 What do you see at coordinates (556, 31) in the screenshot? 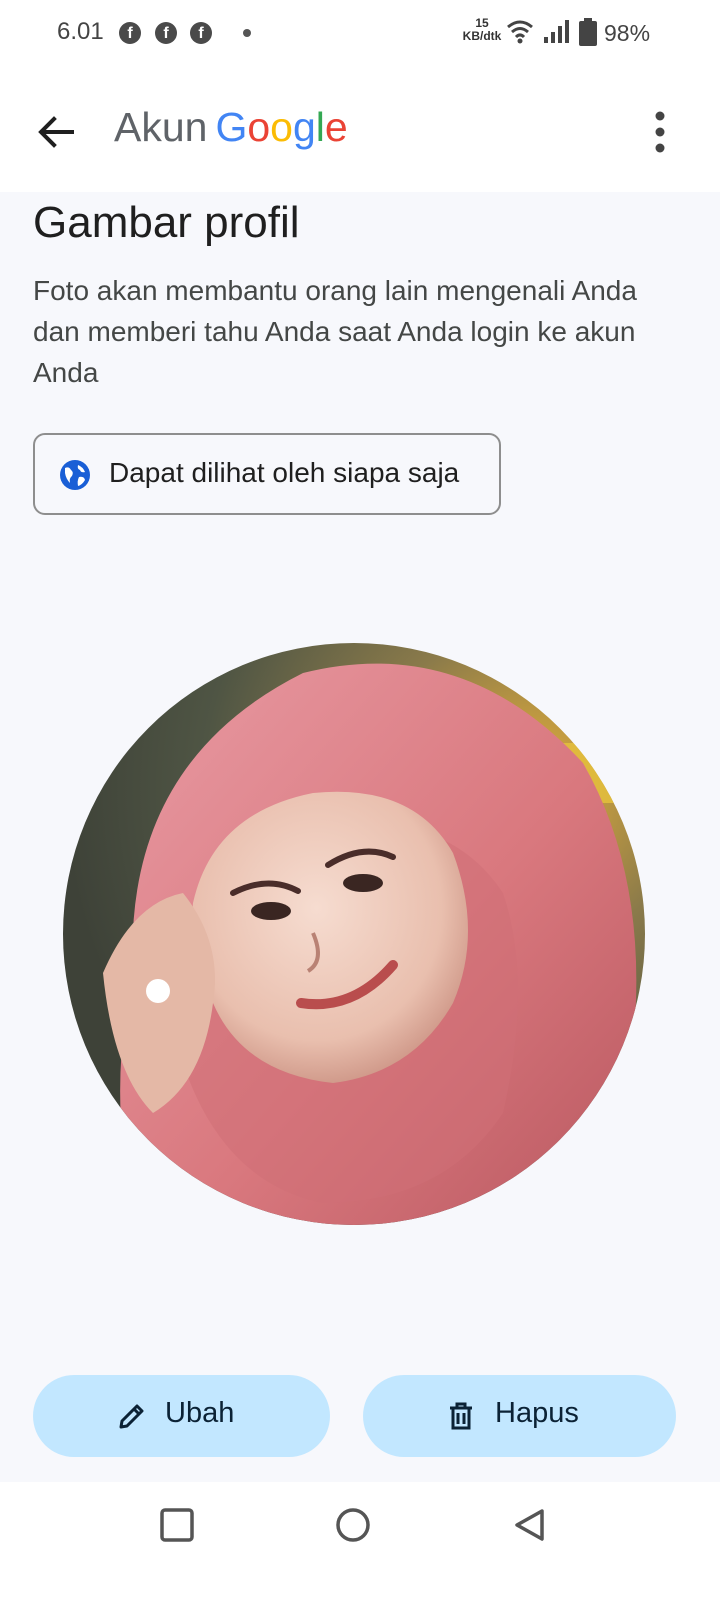
I see `signal-icon` at bounding box center [556, 31].